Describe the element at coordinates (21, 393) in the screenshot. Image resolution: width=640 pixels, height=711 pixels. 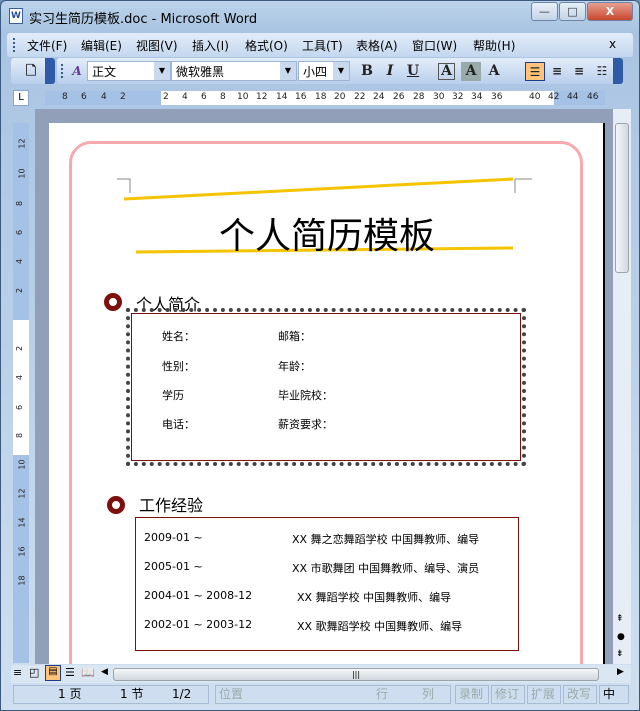
I see `vertical-ruler: 12 10 8 6 4 2 2 4 6 8 10 12 14 16 18` at that location.